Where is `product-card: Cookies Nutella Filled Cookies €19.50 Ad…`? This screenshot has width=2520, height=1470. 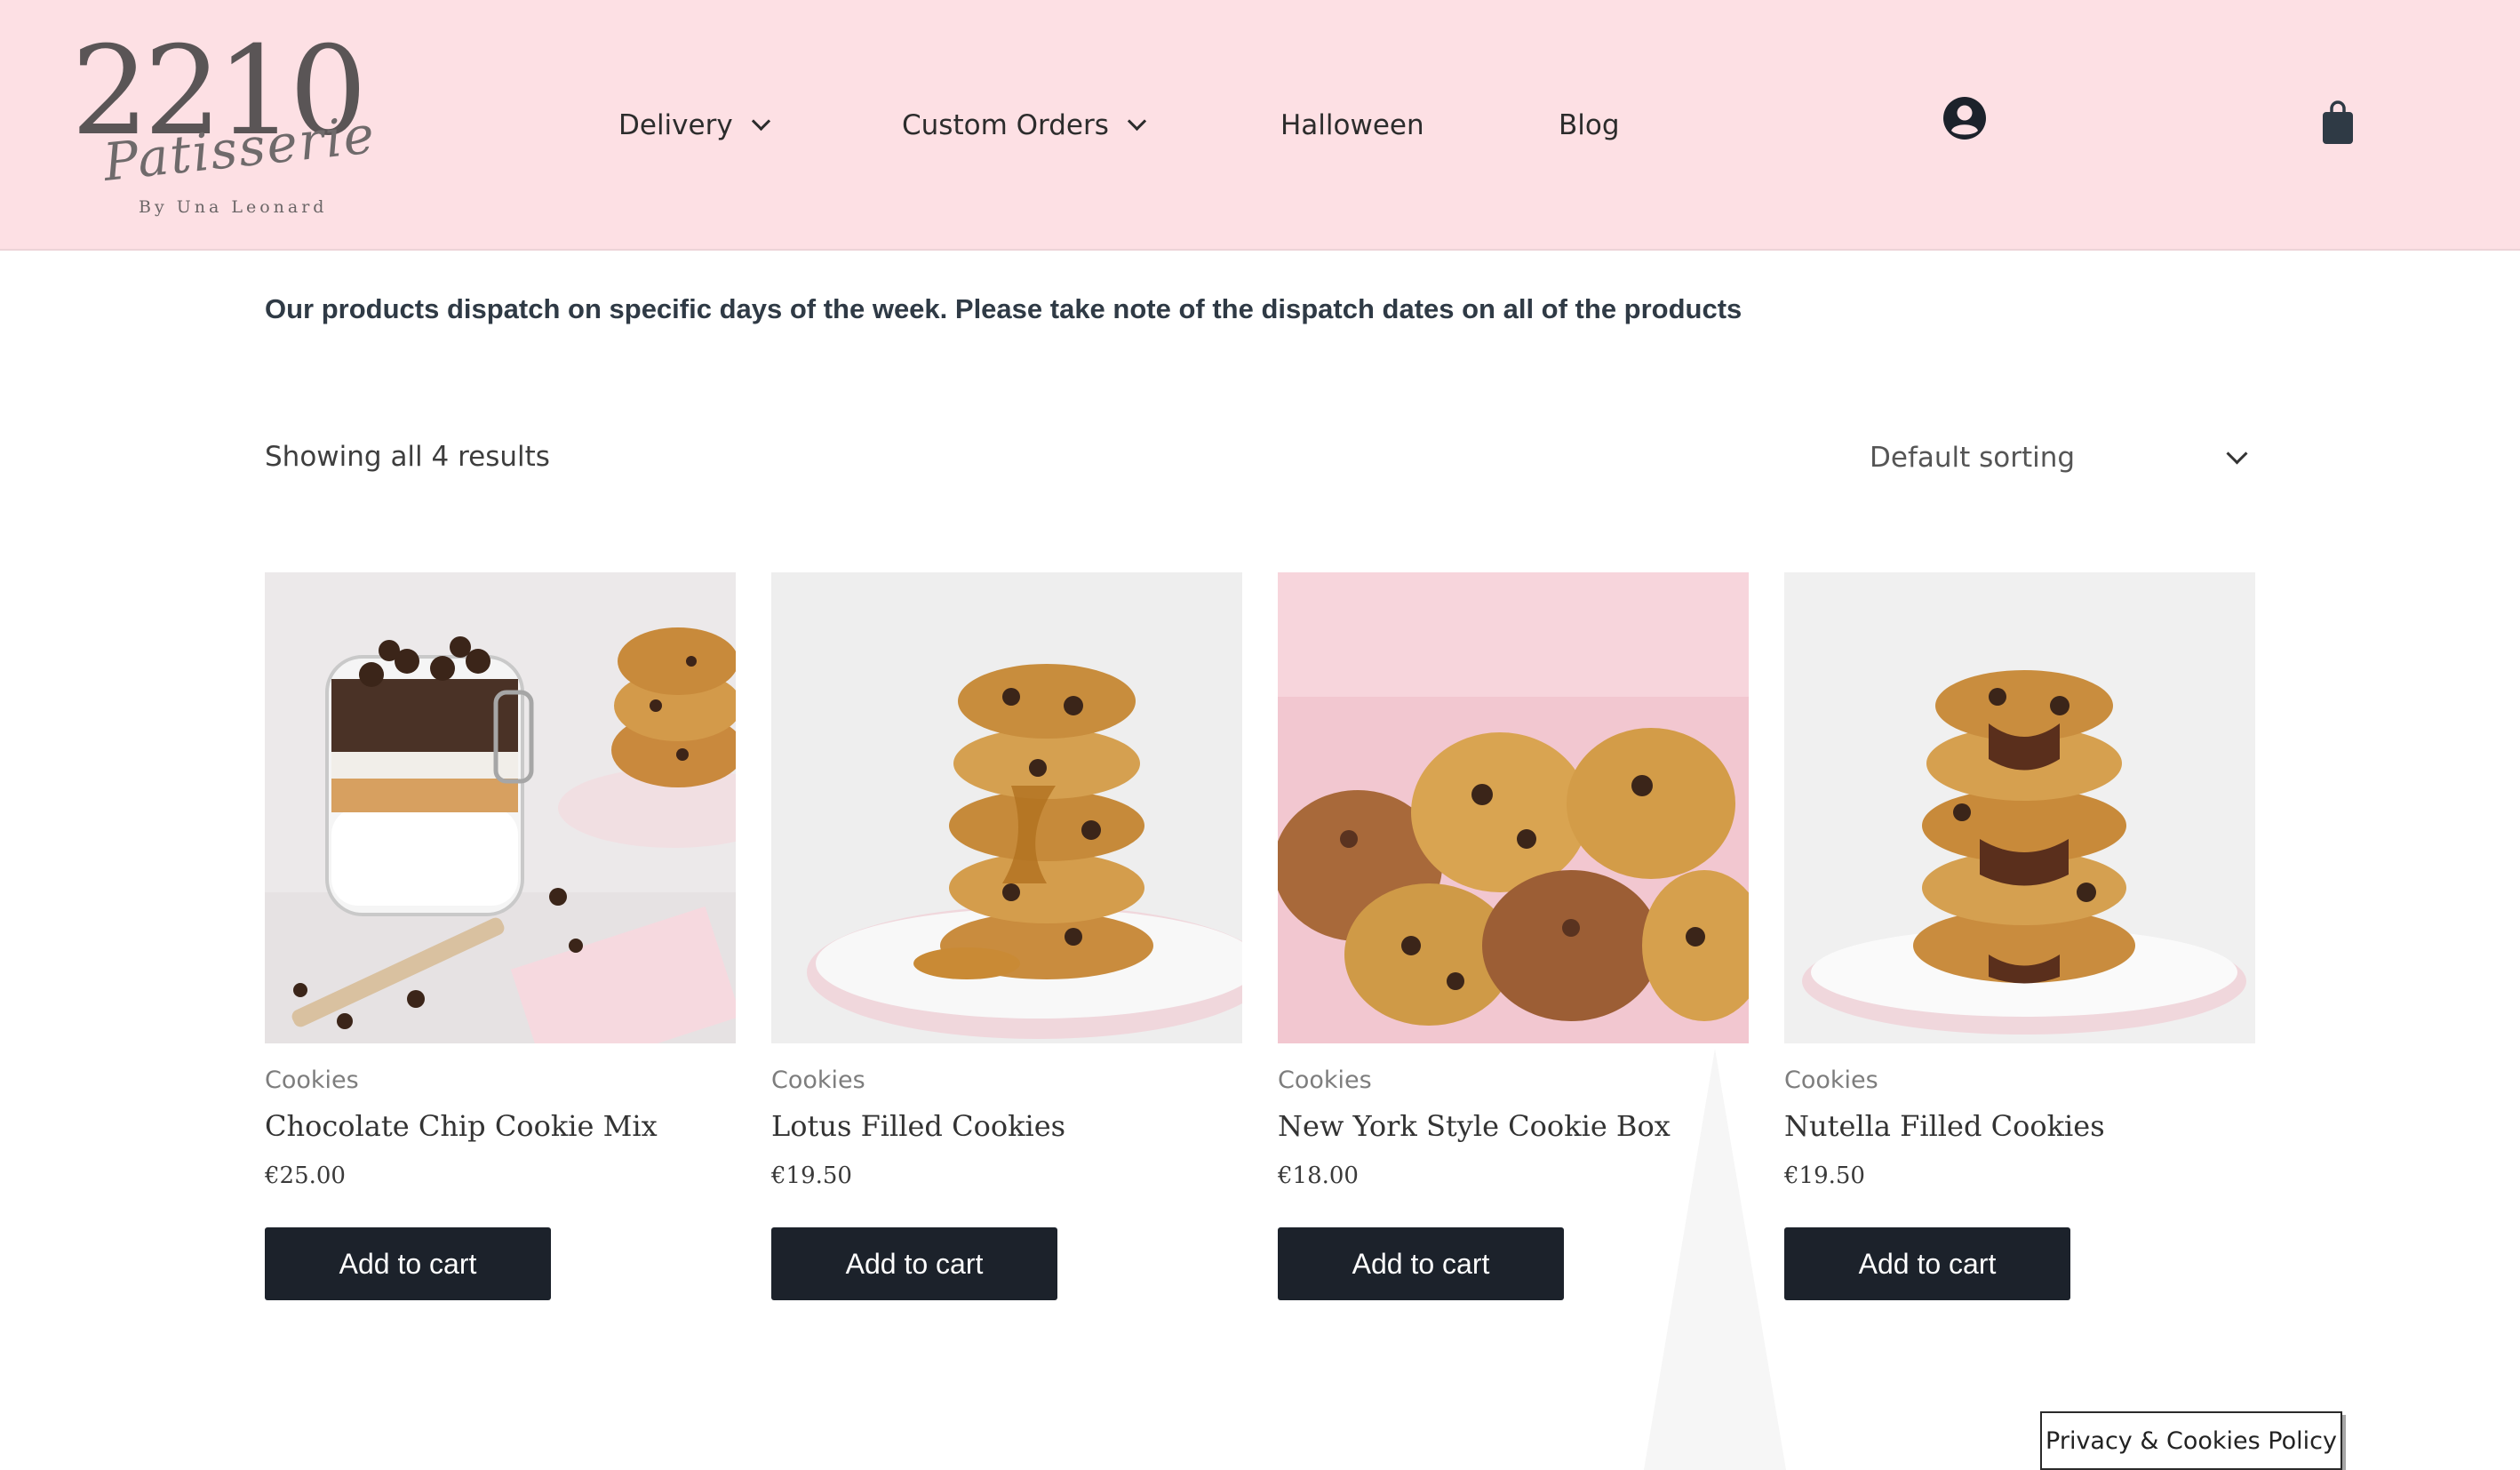 product-card: Cookies Nutella Filled Cookies €19.50 Ad… is located at coordinates (2019, 936).